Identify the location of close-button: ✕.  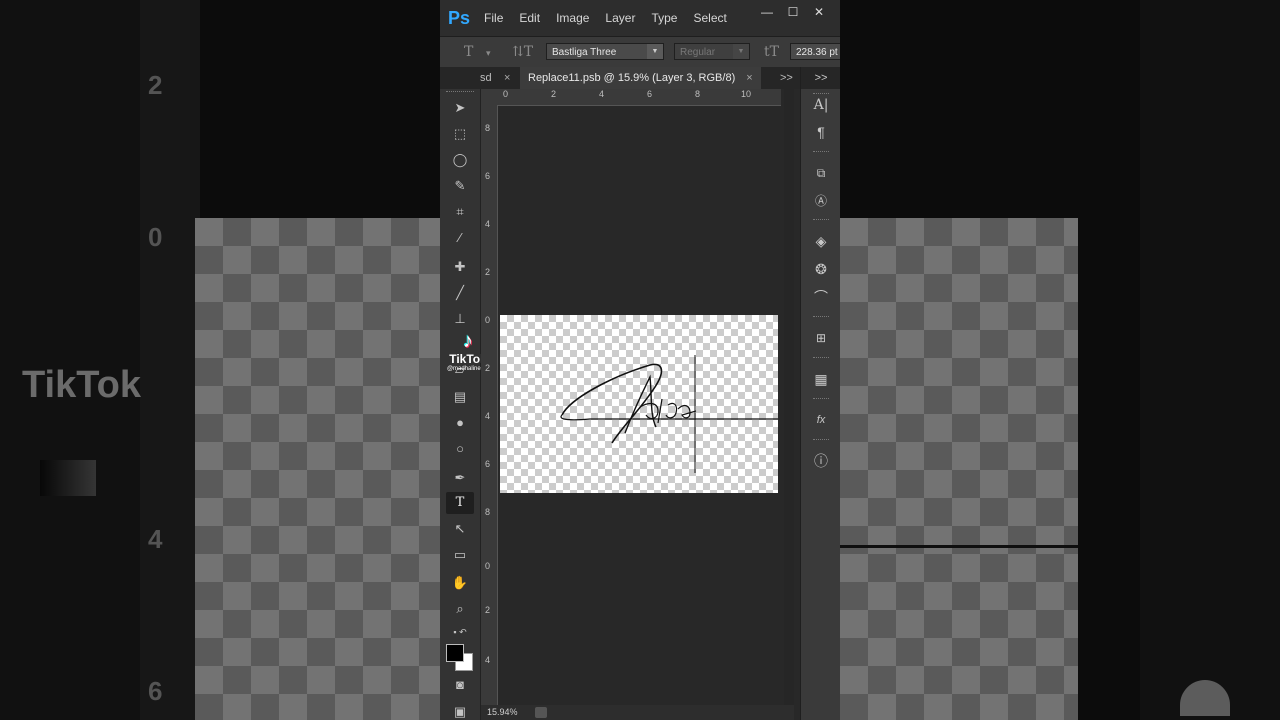
(819, 12).